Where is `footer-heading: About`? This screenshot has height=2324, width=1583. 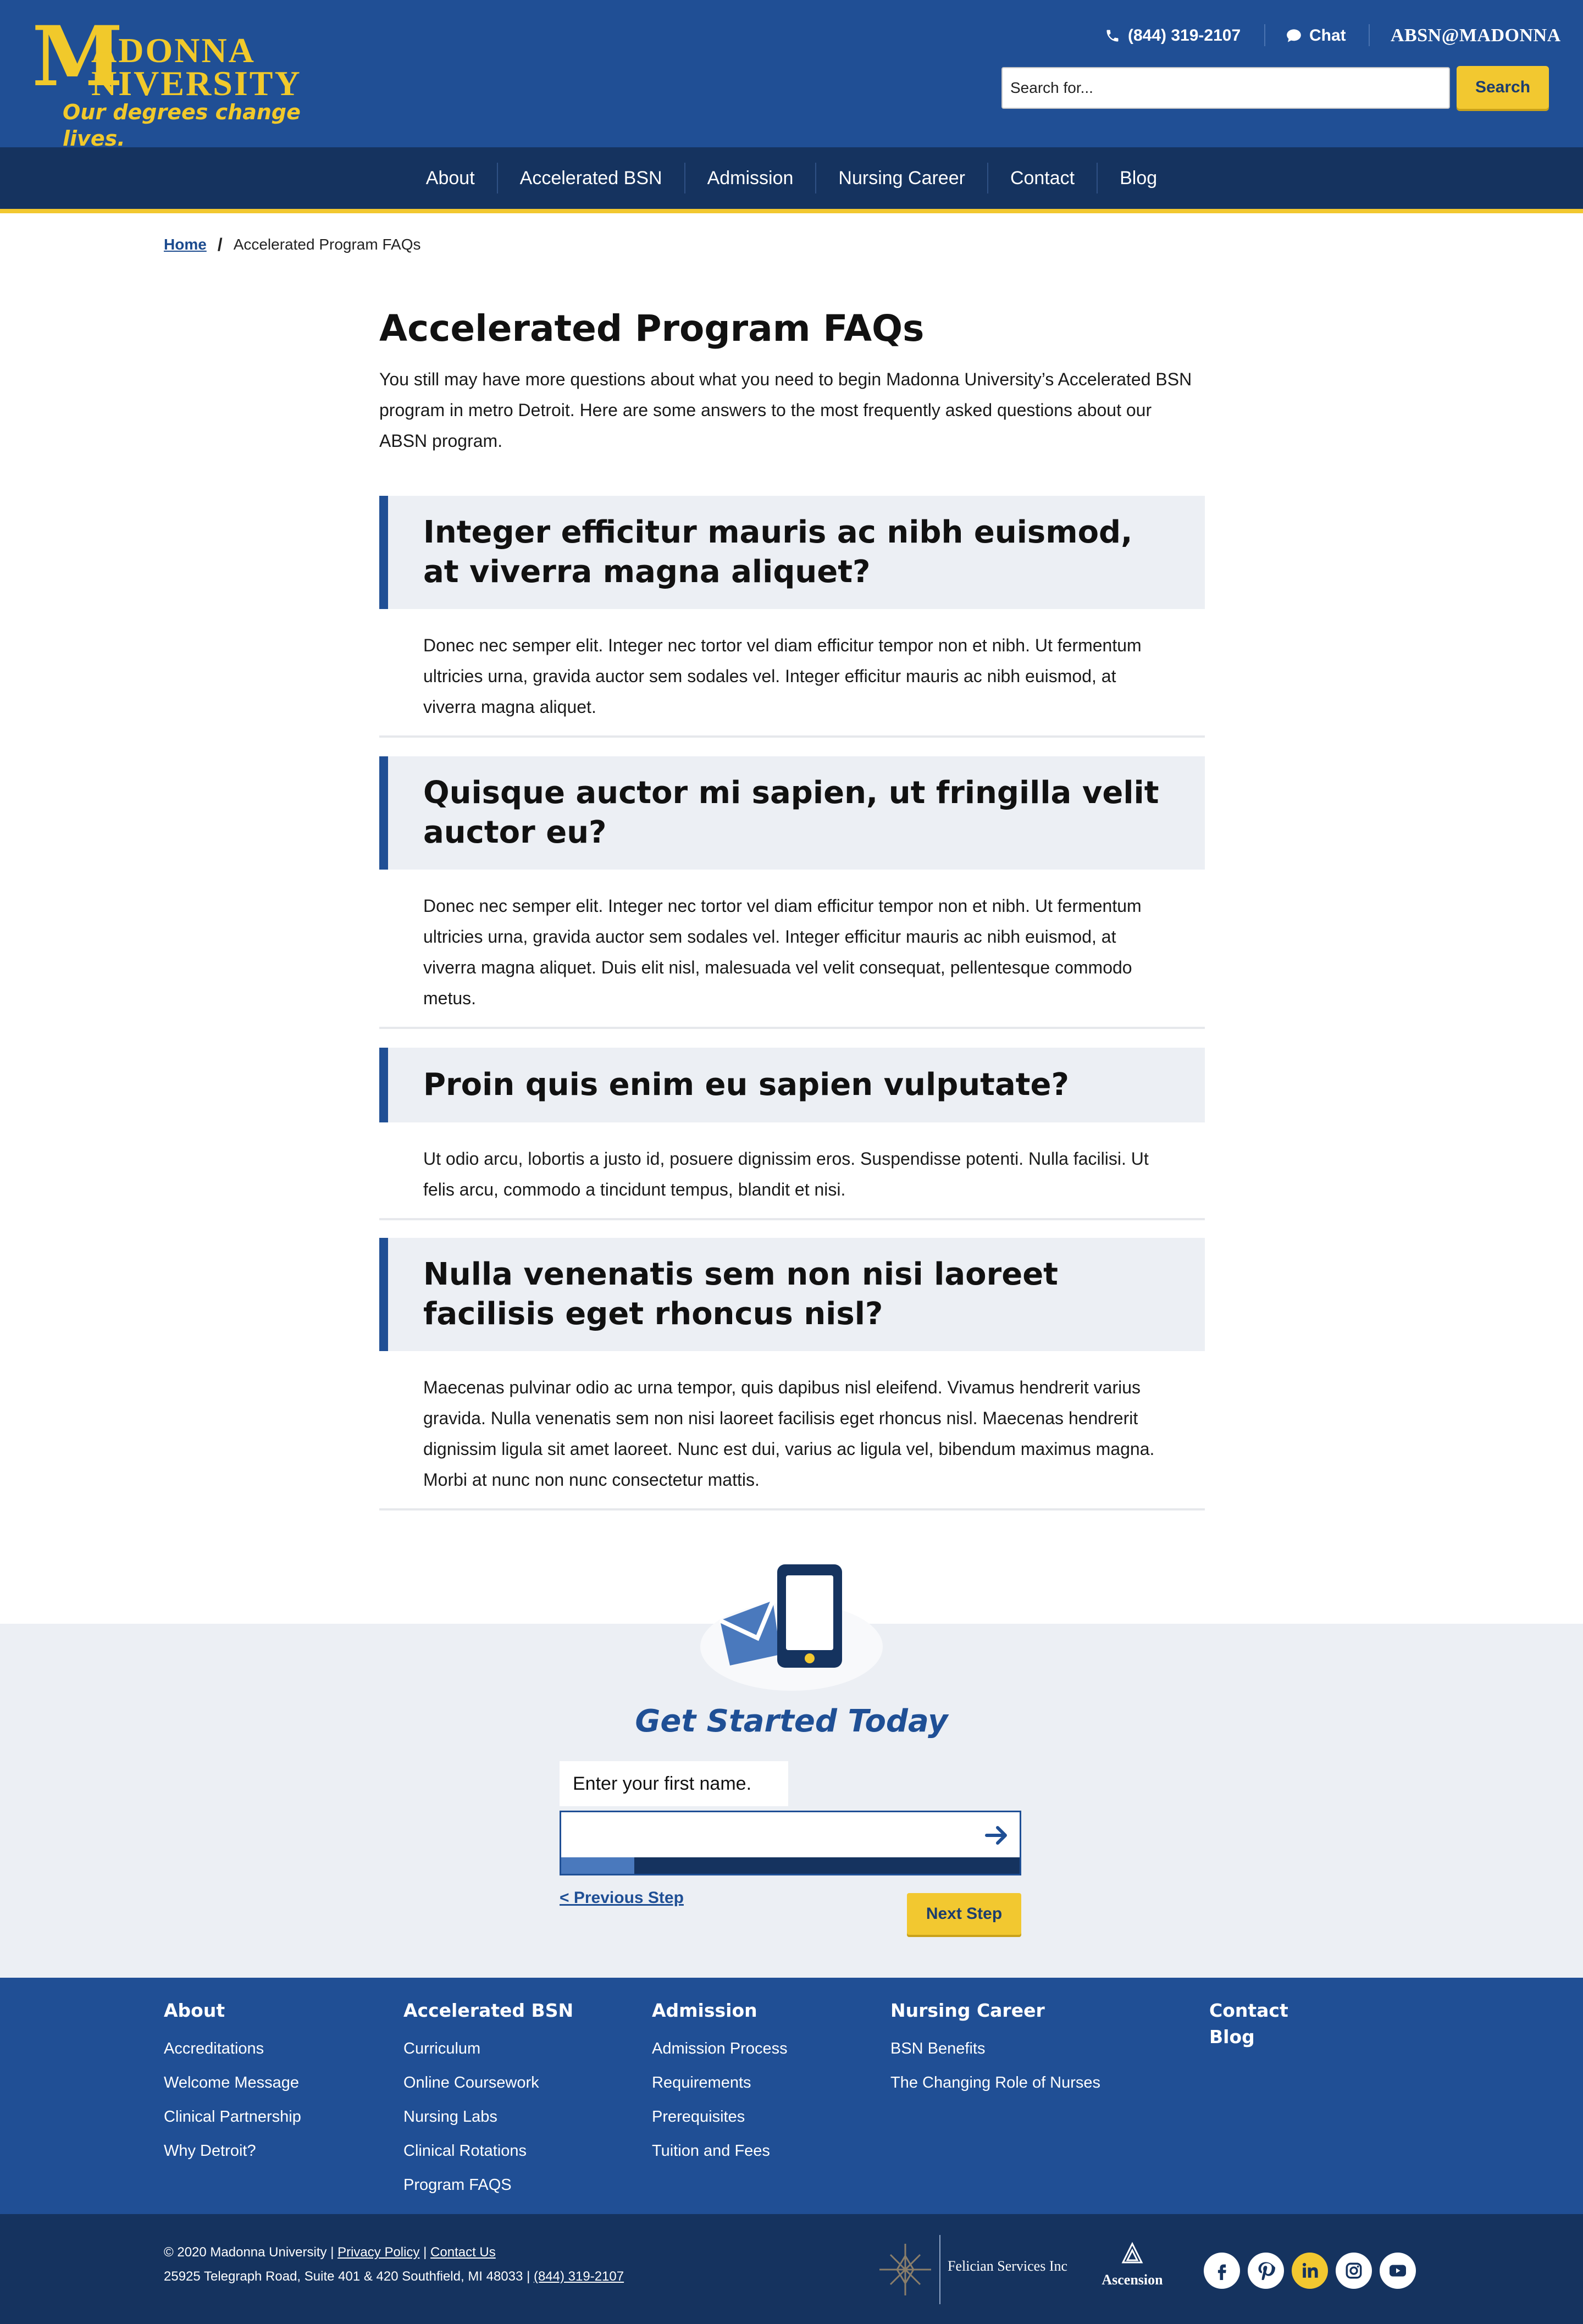 footer-heading: About is located at coordinates (233, 2011).